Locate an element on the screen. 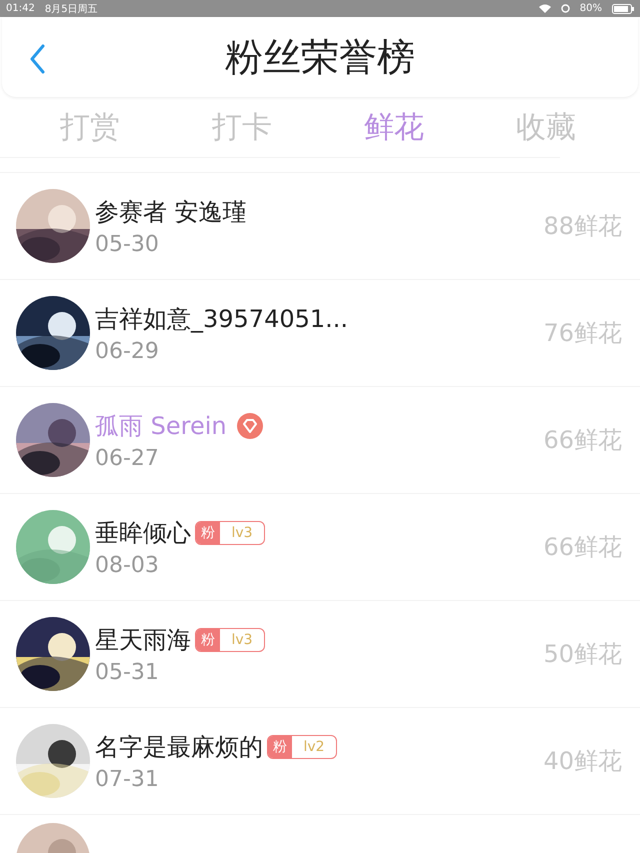  tab: 打卡 is located at coordinates (242, 127).